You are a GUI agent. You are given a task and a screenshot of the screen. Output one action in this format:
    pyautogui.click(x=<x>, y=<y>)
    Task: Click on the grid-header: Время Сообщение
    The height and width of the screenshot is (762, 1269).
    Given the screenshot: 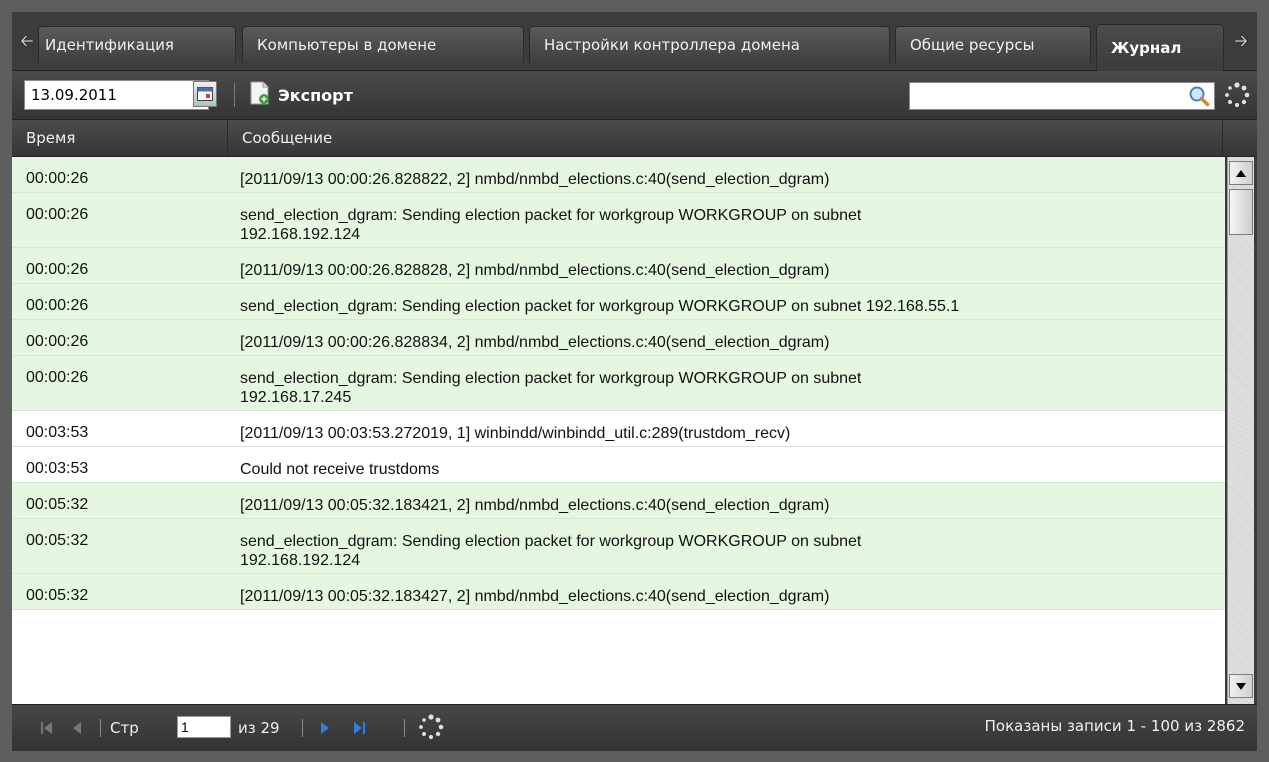 What is the action you would take?
    pyautogui.click(x=634, y=138)
    